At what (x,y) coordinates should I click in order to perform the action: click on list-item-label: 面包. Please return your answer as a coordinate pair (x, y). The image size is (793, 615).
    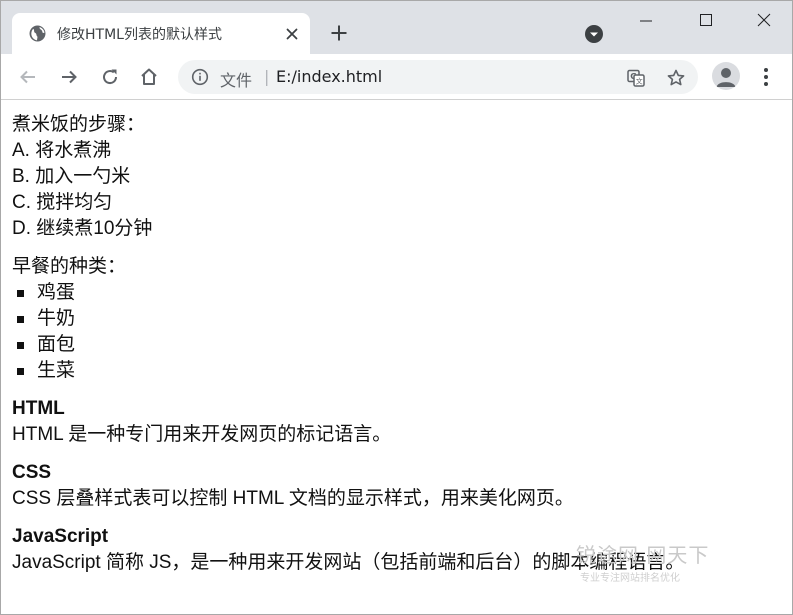
    Looking at the image, I should click on (56, 344).